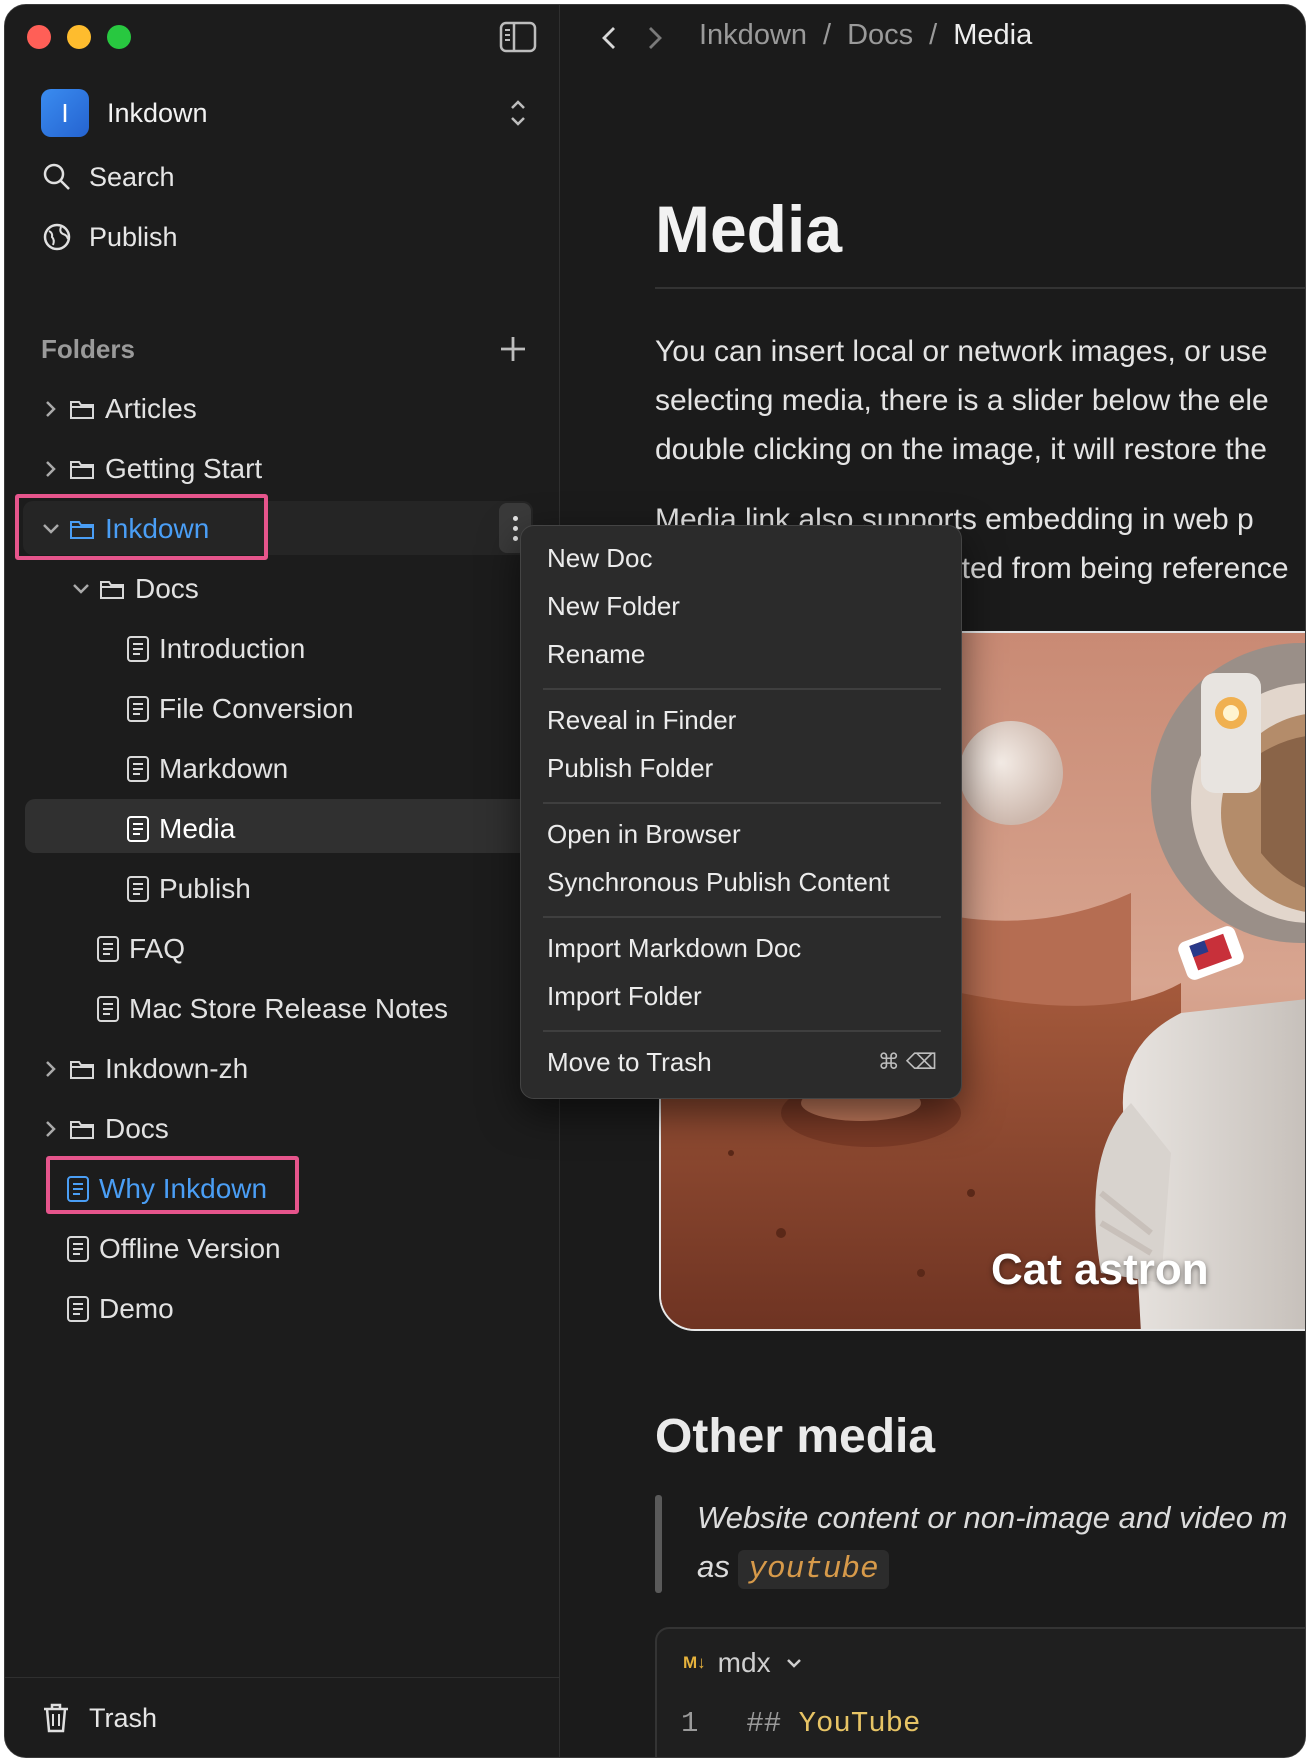  I want to click on folder-icon, so click(112, 590).